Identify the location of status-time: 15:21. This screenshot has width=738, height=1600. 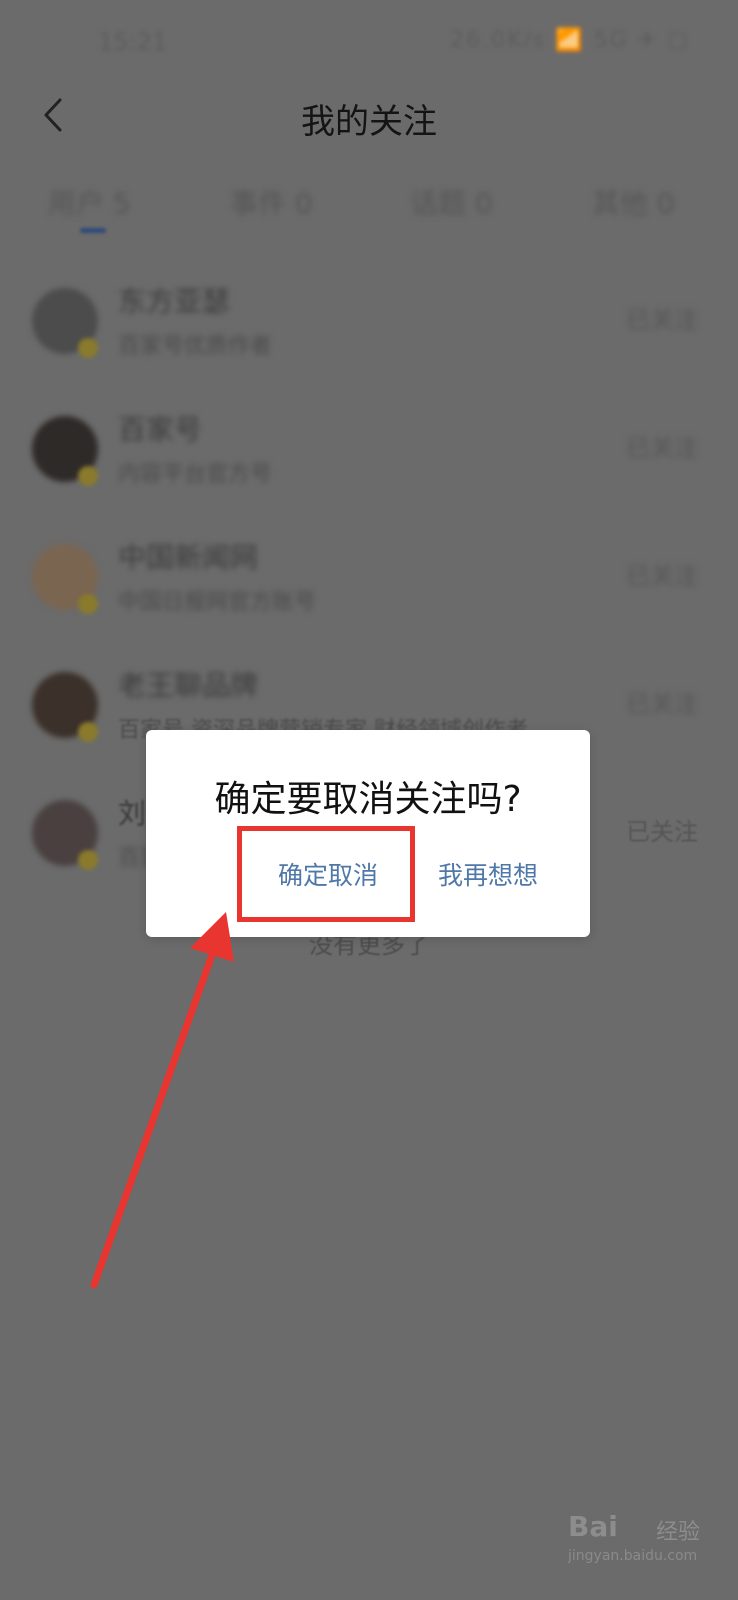
(133, 42).